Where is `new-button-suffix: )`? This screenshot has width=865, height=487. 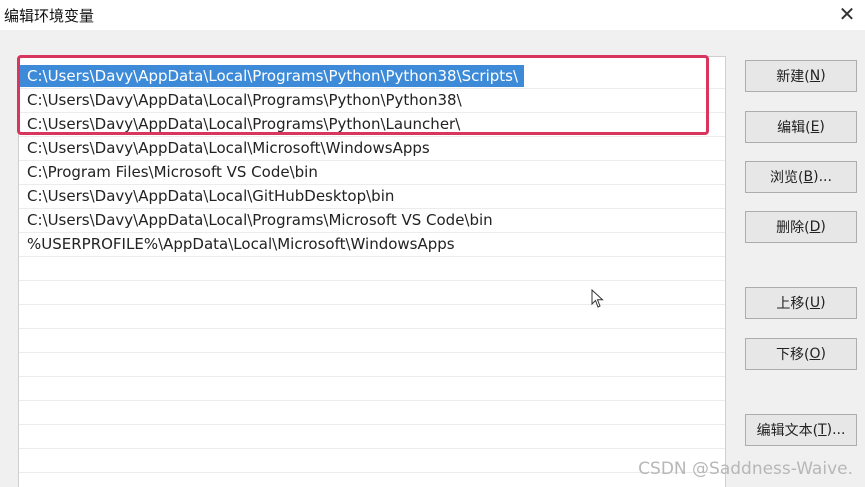
new-button-suffix: ) is located at coordinates (823, 76).